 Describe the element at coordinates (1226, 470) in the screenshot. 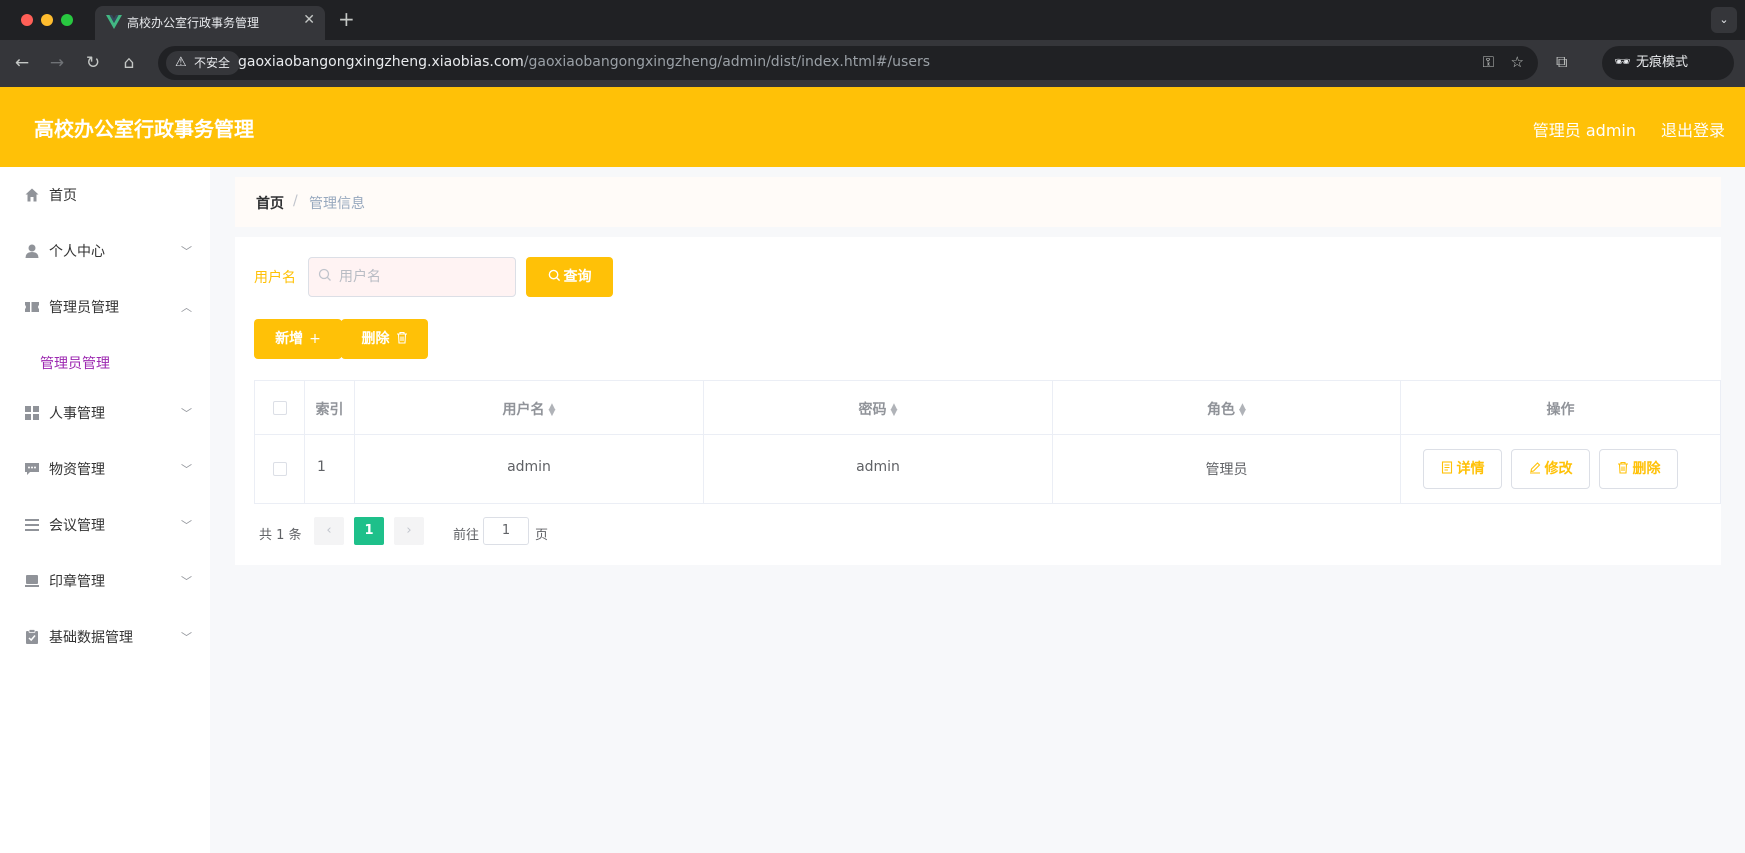

I see `row-role: 管理员` at that location.